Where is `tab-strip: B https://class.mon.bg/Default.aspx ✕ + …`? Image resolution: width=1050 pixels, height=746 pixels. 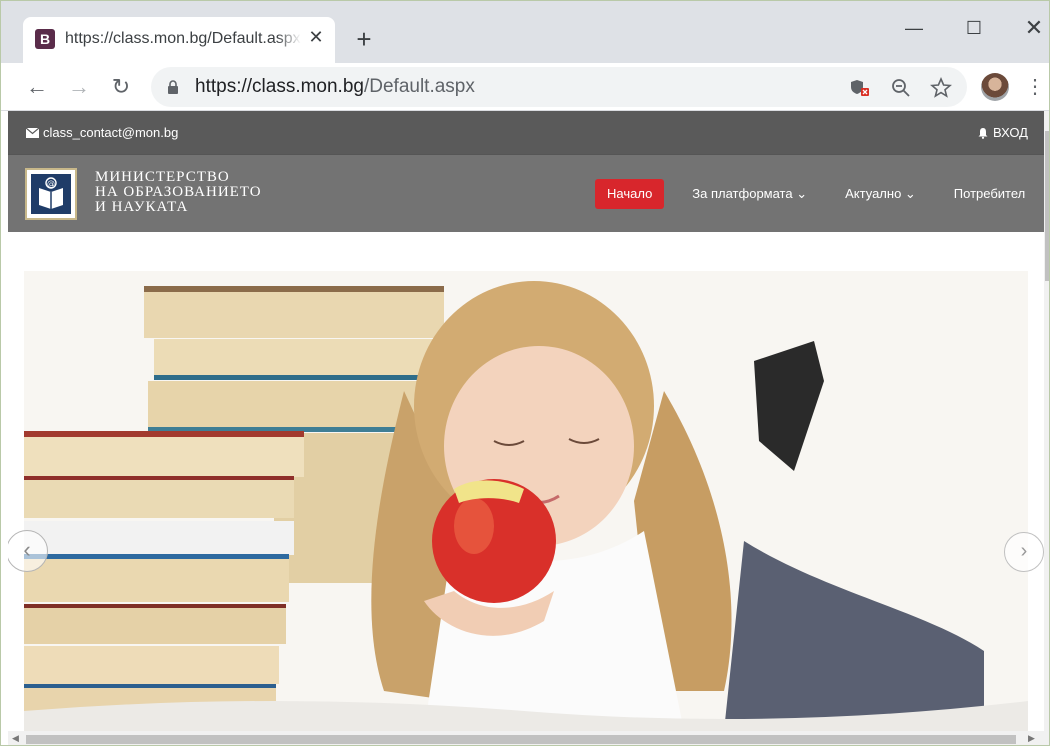
tab-strip: B https://class.mon.bg/Default.aspx ✕ + … is located at coordinates (525, 32).